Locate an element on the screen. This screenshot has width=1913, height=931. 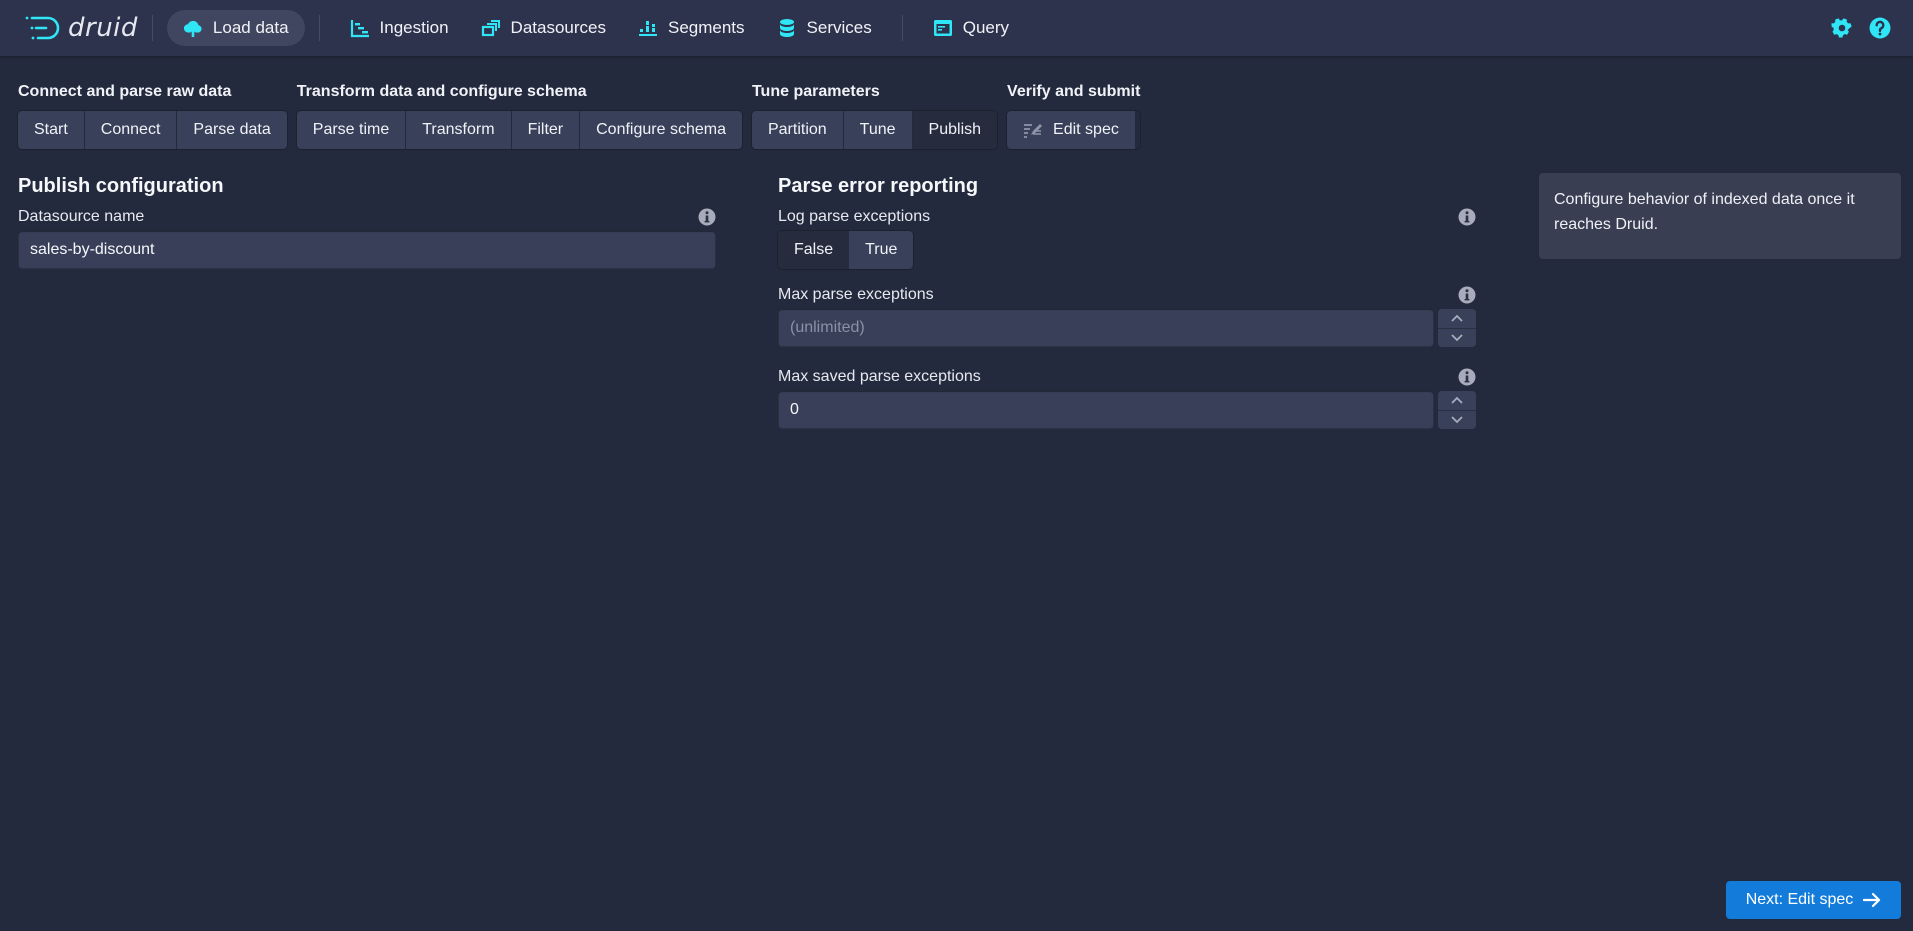
gantt-chart-icon is located at coordinates (359, 29).